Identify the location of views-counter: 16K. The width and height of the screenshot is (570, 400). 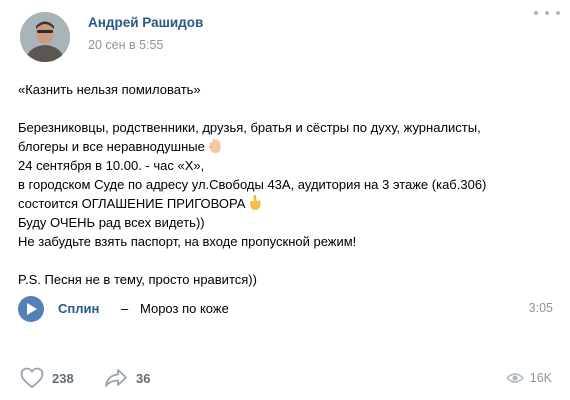
(528, 378).